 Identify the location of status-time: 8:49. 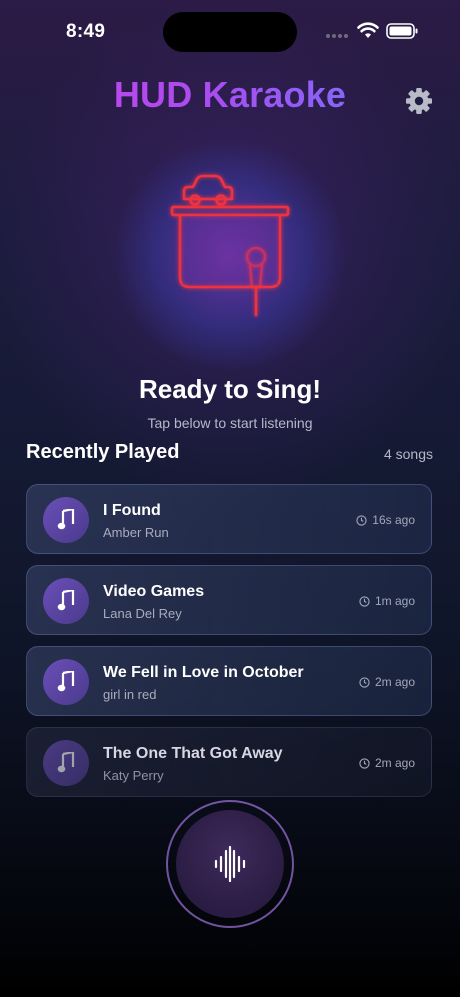
(86, 31).